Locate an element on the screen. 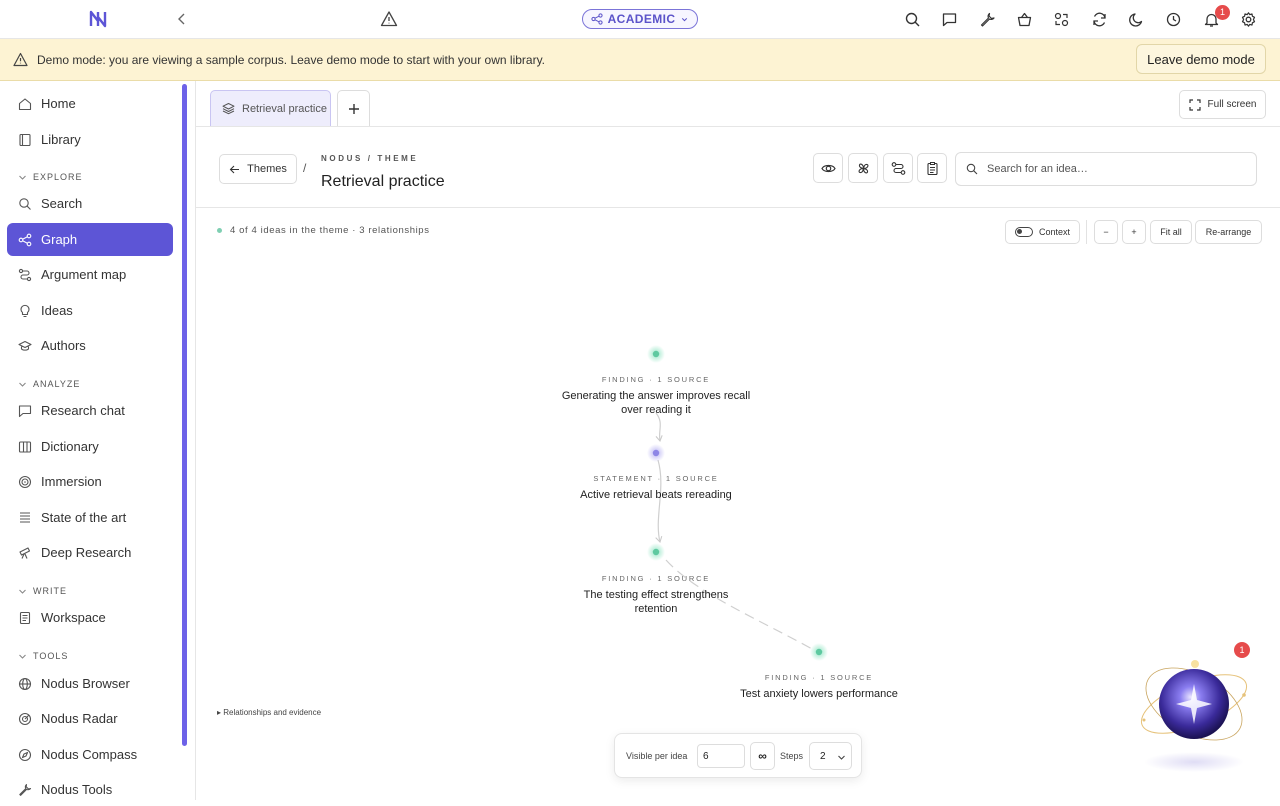 This screenshot has height=806, width=1280. sidebar-item-label: Dictionary is located at coordinates (70, 446).